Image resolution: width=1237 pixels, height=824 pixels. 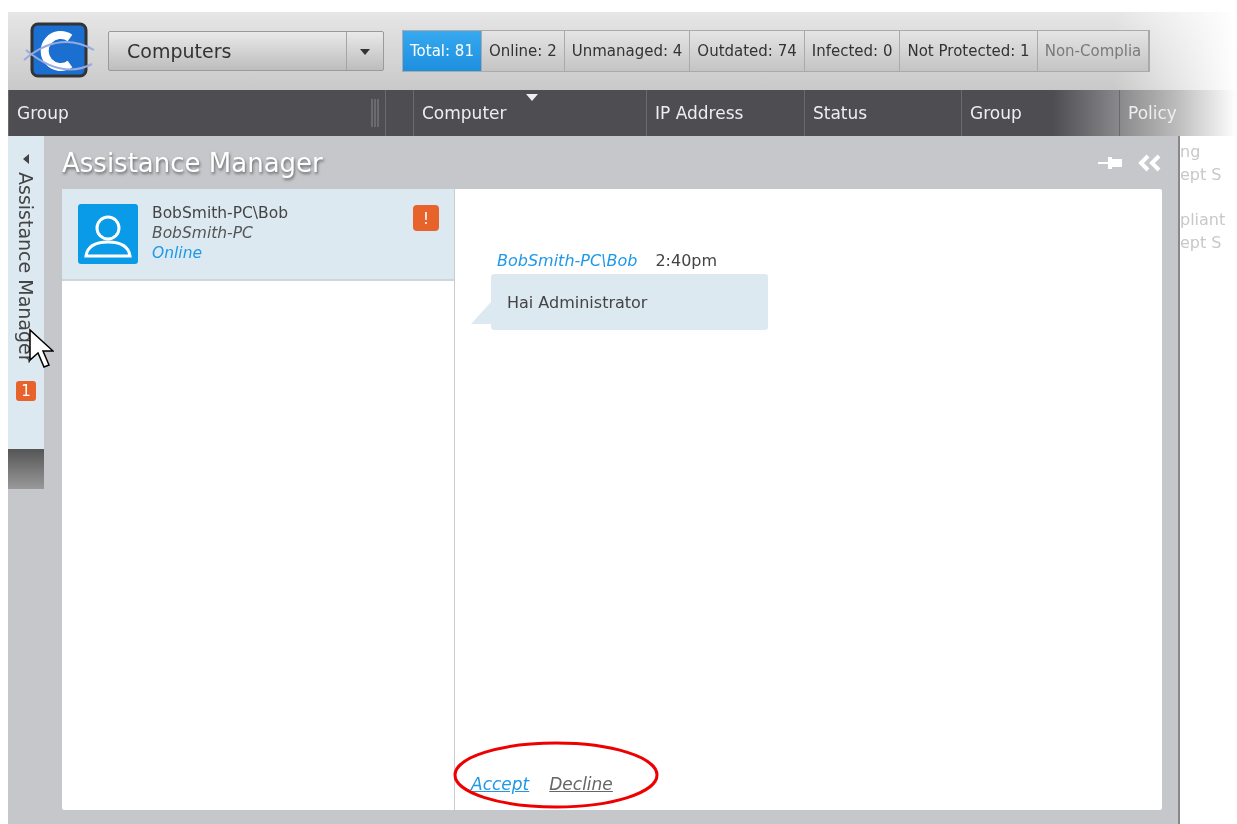 What do you see at coordinates (627, 51) in the screenshot?
I see `summary-tab: Unmanaged: 4` at bounding box center [627, 51].